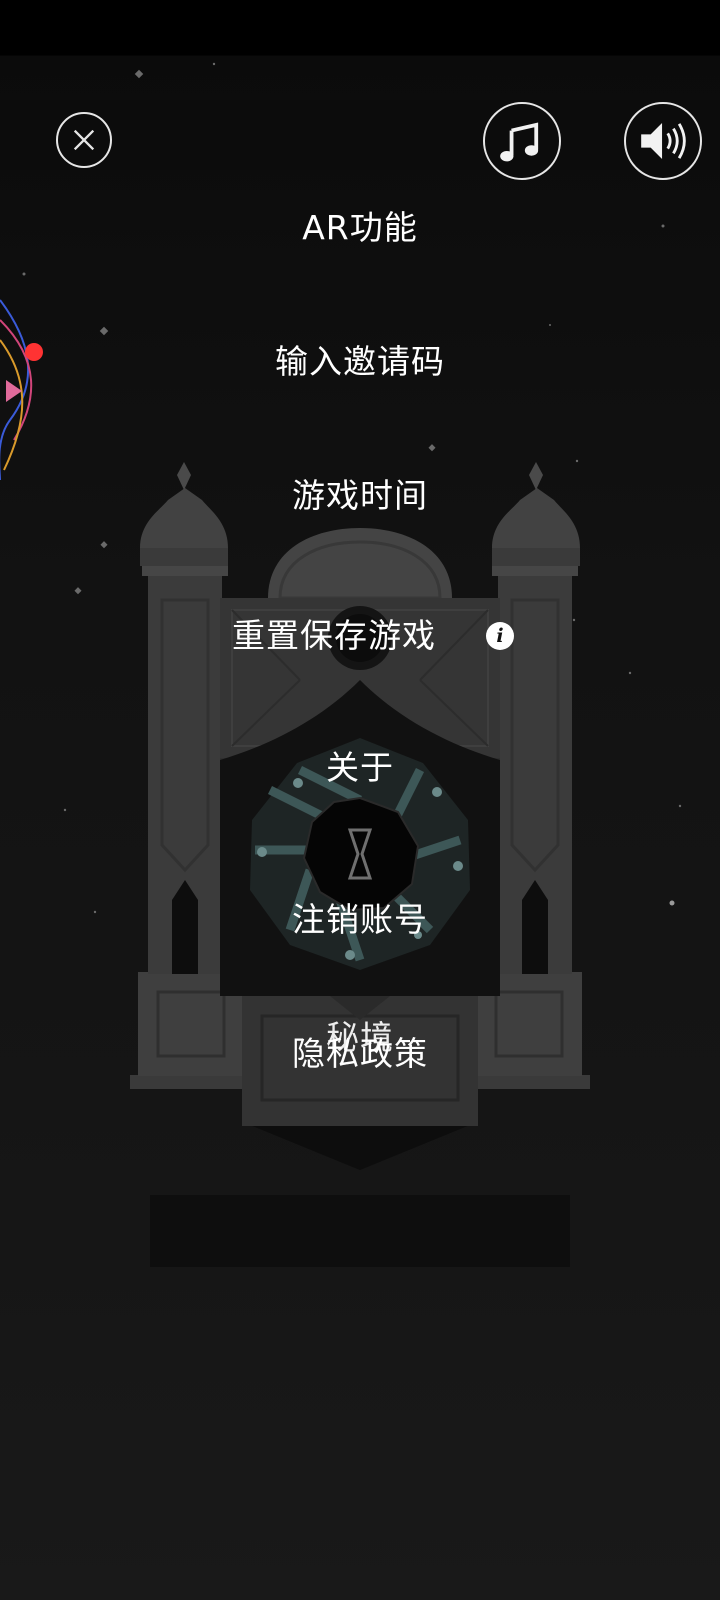 This screenshot has width=720, height=1600. What do you see at coordinates (360, 362) in the screenshot?
I see `menu-item-invite-code: 输入邀请码` at bounding box center [360, 362].